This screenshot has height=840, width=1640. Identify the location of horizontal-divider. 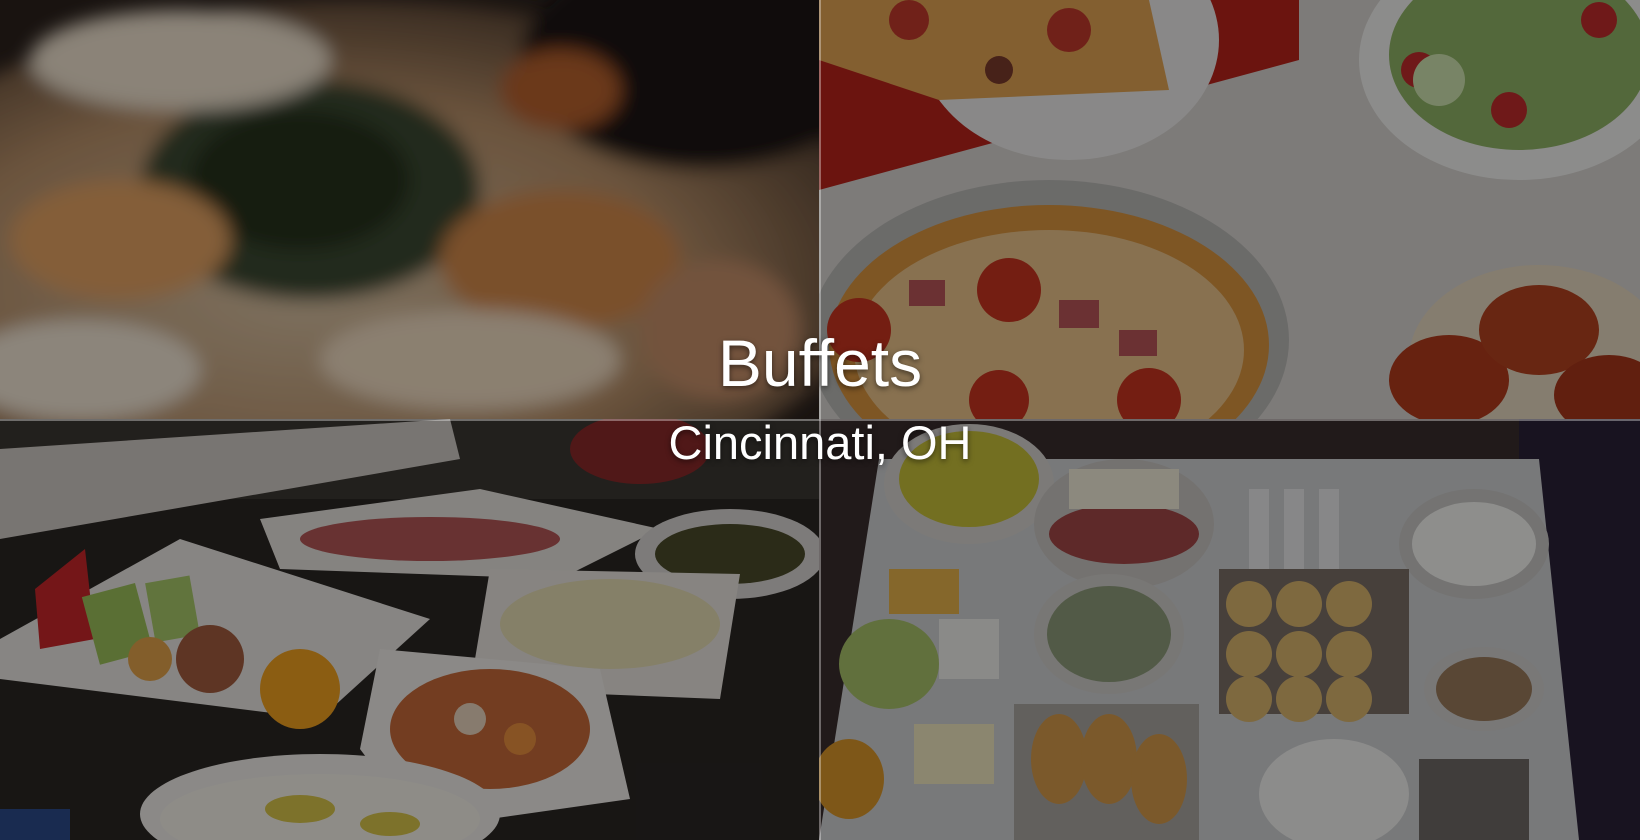
(820, 420).